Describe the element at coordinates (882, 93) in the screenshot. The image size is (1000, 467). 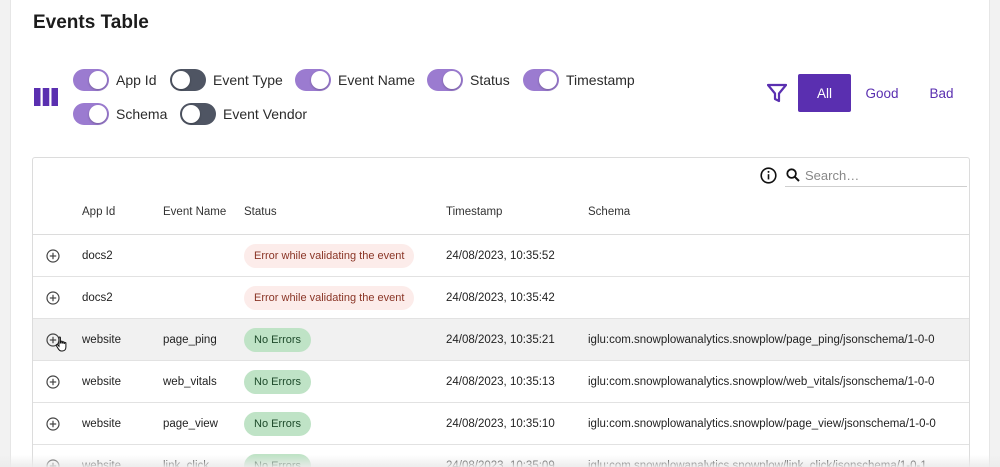
I see `filter-good-button: Good` at that location.